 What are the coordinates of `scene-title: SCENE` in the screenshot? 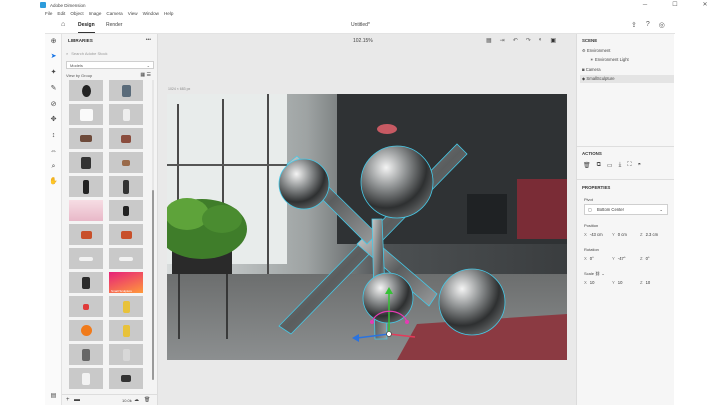 It's located at (589, 40).